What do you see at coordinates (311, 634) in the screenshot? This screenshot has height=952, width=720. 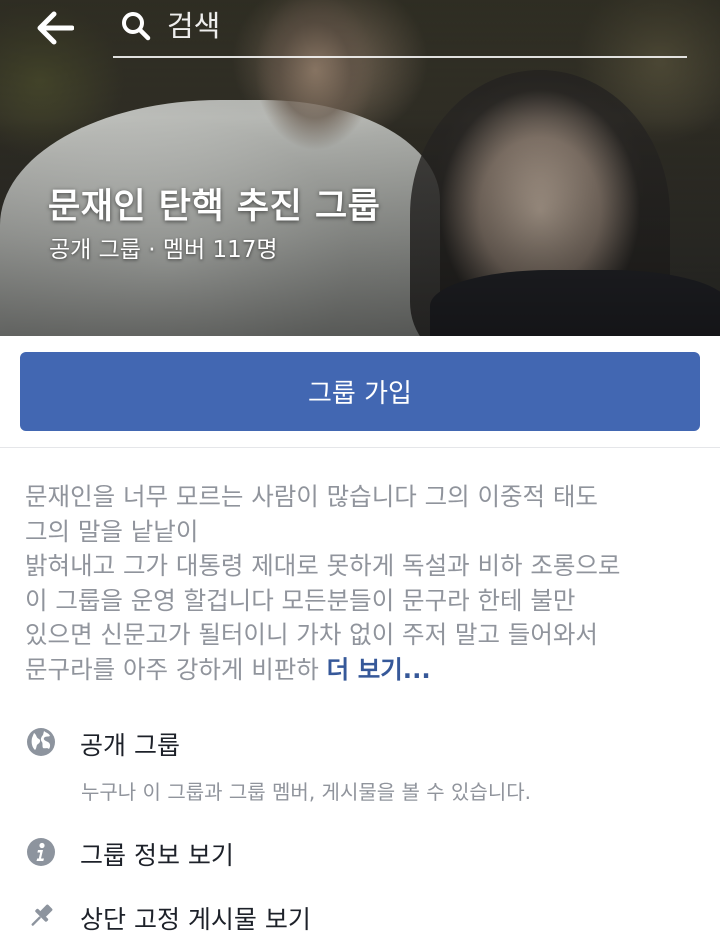 I see `description-line: 있으면 신문고가 될터이니 가차 없이 주저 말고 들어와서` at bounding box center [311, 634].